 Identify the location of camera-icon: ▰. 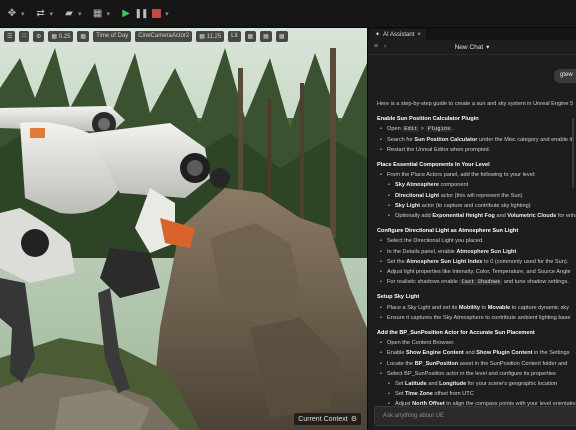
(69, 14).